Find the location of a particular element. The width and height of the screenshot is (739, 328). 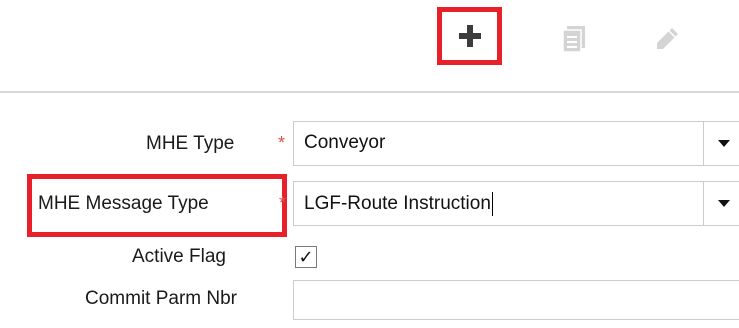

document-copy-icon is located at coordinates (574, 39).